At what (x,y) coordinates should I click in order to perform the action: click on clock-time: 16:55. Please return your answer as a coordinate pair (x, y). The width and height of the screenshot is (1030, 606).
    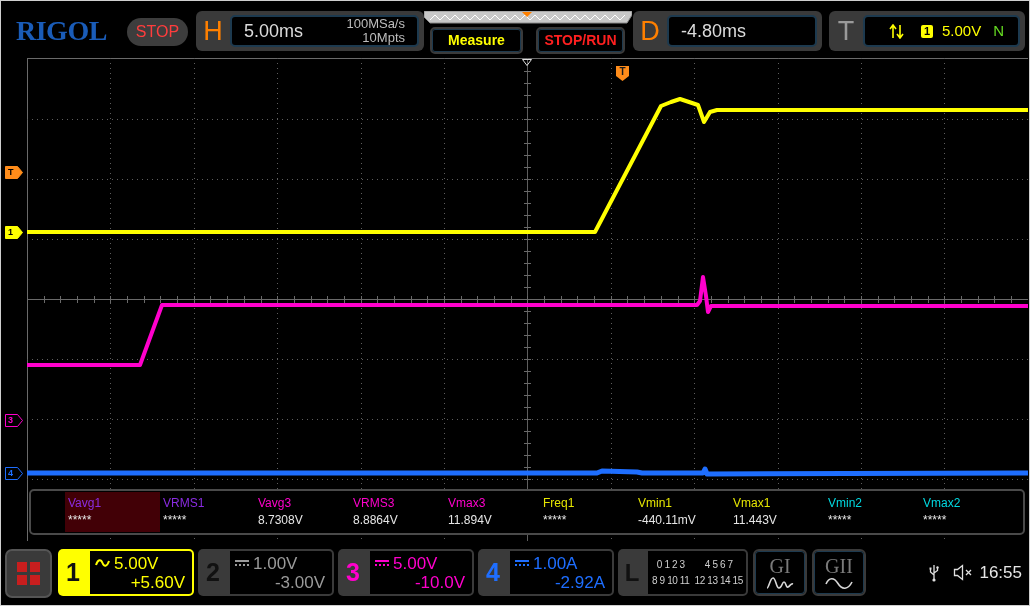
    Looking at the image, I should click on (1000, 572).